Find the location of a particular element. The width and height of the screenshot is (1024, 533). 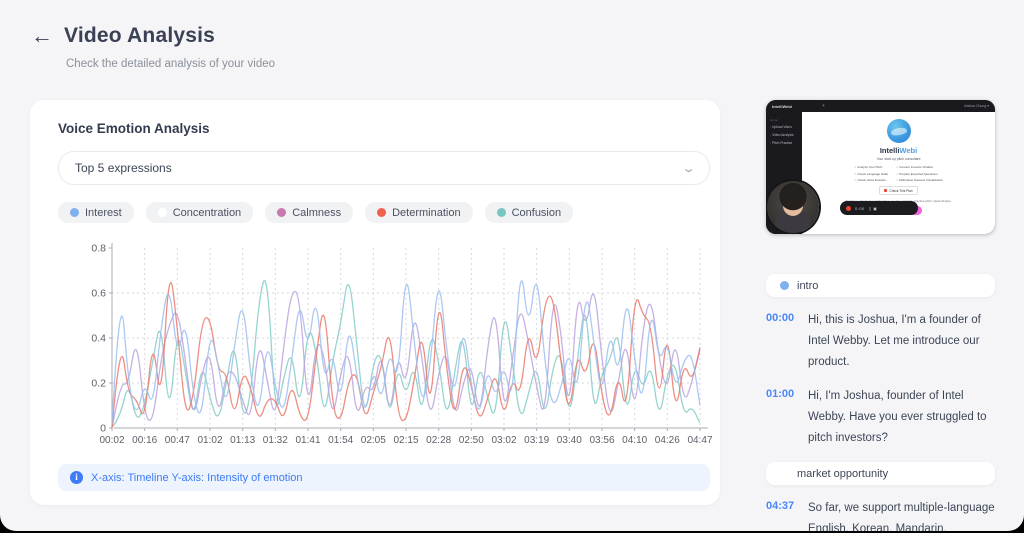

y-tick-label: 0.6 is located at coordinates (98, 294).